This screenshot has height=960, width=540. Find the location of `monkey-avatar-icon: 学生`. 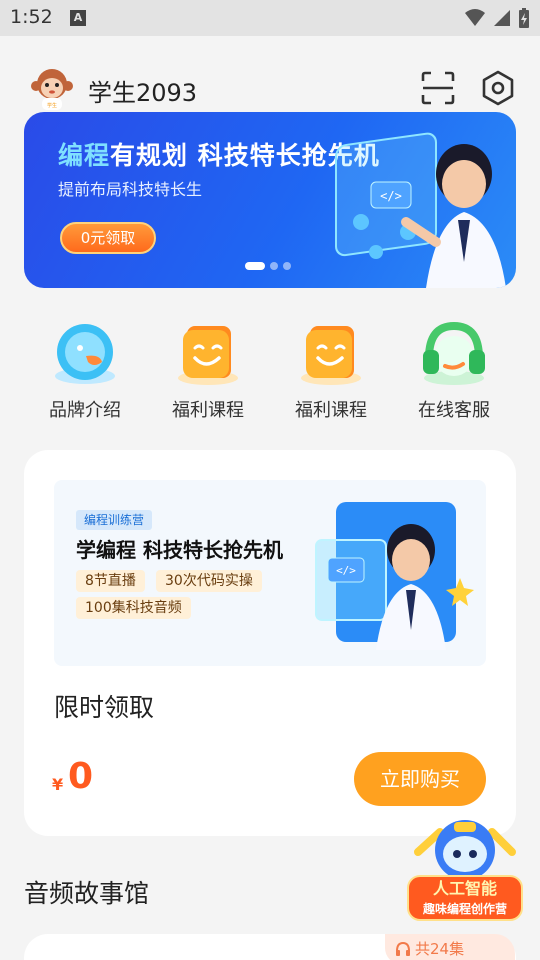

monkey-avatar-icon: 学生 is located at coordinates (52, 89).